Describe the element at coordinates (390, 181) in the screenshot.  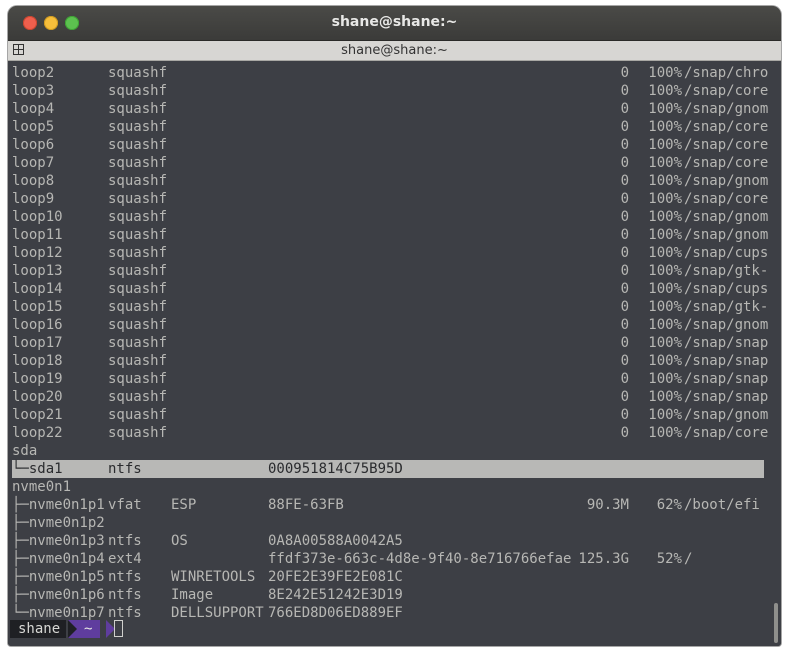
I see `output-line: loop8 squashf 0 100%/snap/gnom` at that location.